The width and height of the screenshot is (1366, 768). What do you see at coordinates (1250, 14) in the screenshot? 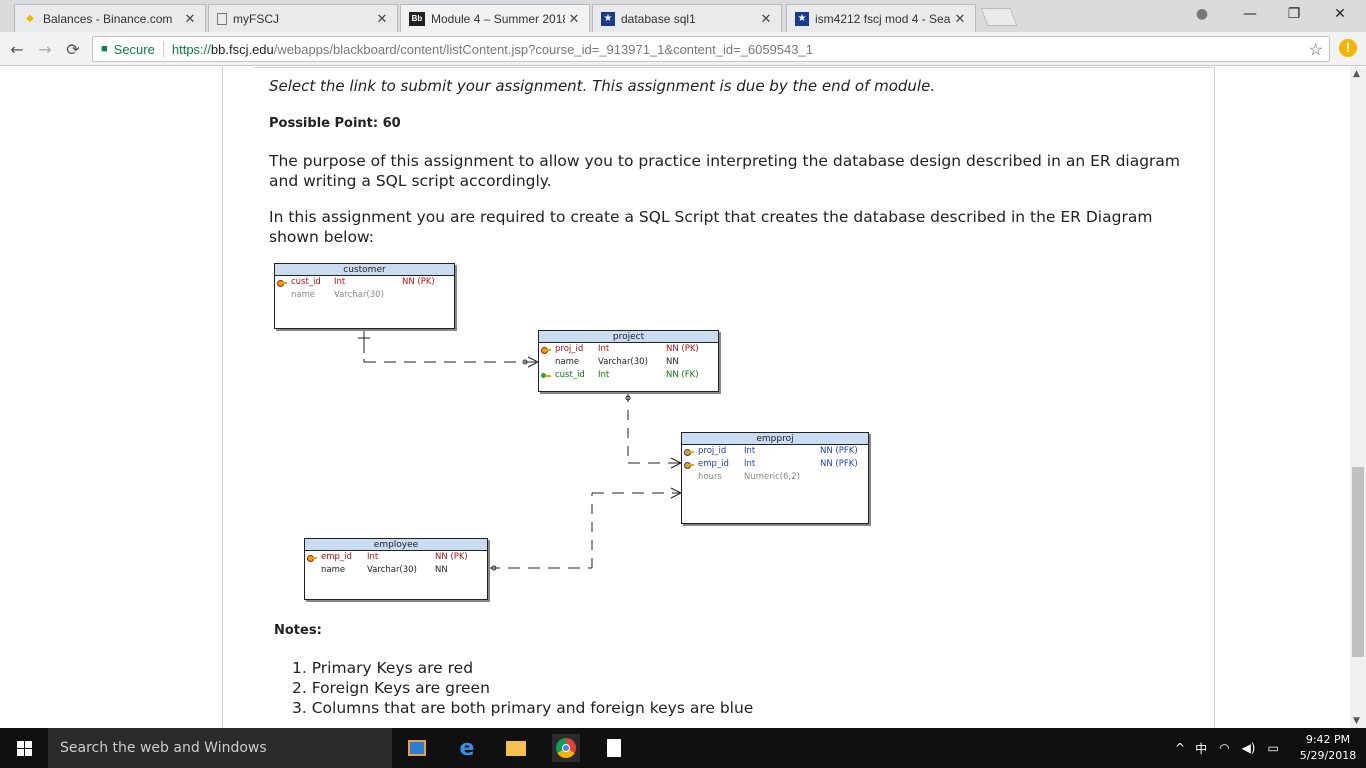
I see `minimize-button: —` at bounding box center [1250, 14].